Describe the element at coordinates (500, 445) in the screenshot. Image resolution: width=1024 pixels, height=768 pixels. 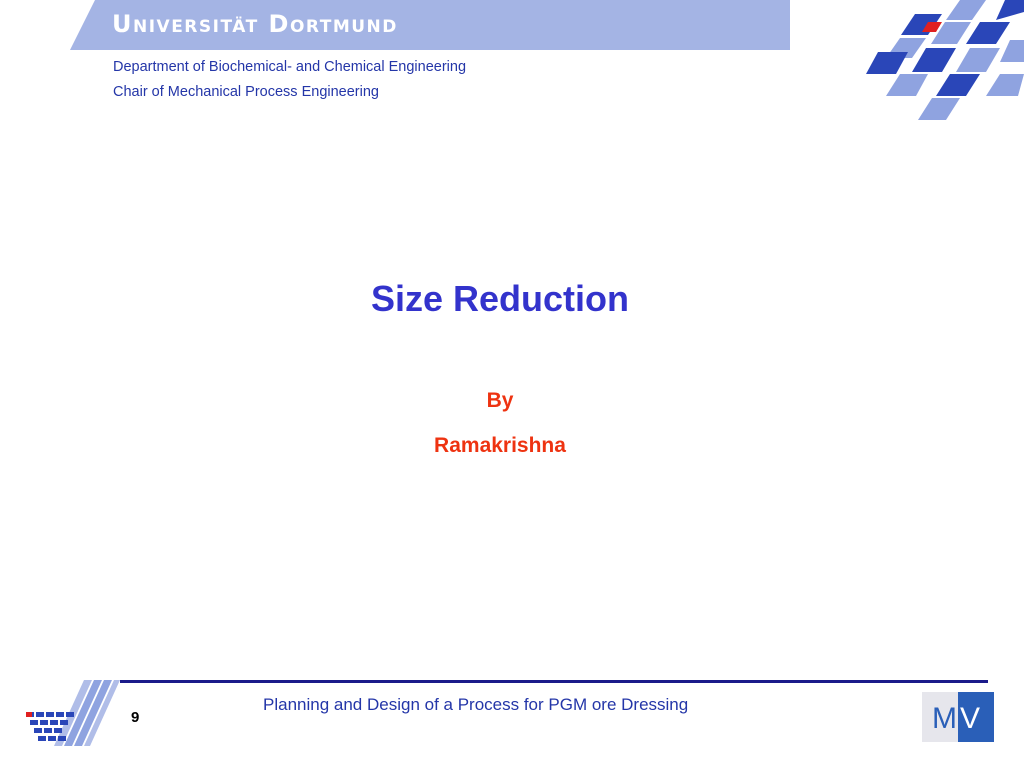
I see `author-name: Ramakrishna` at that location.